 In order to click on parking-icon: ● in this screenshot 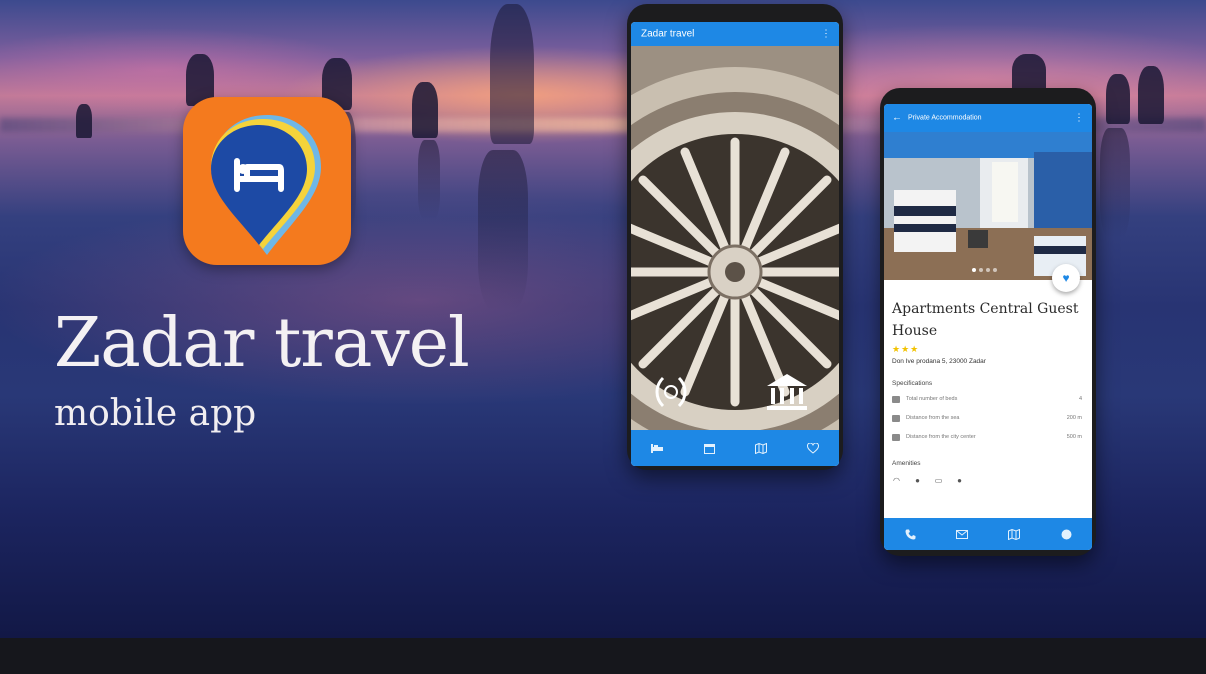, I will do `click(917, 480)`.